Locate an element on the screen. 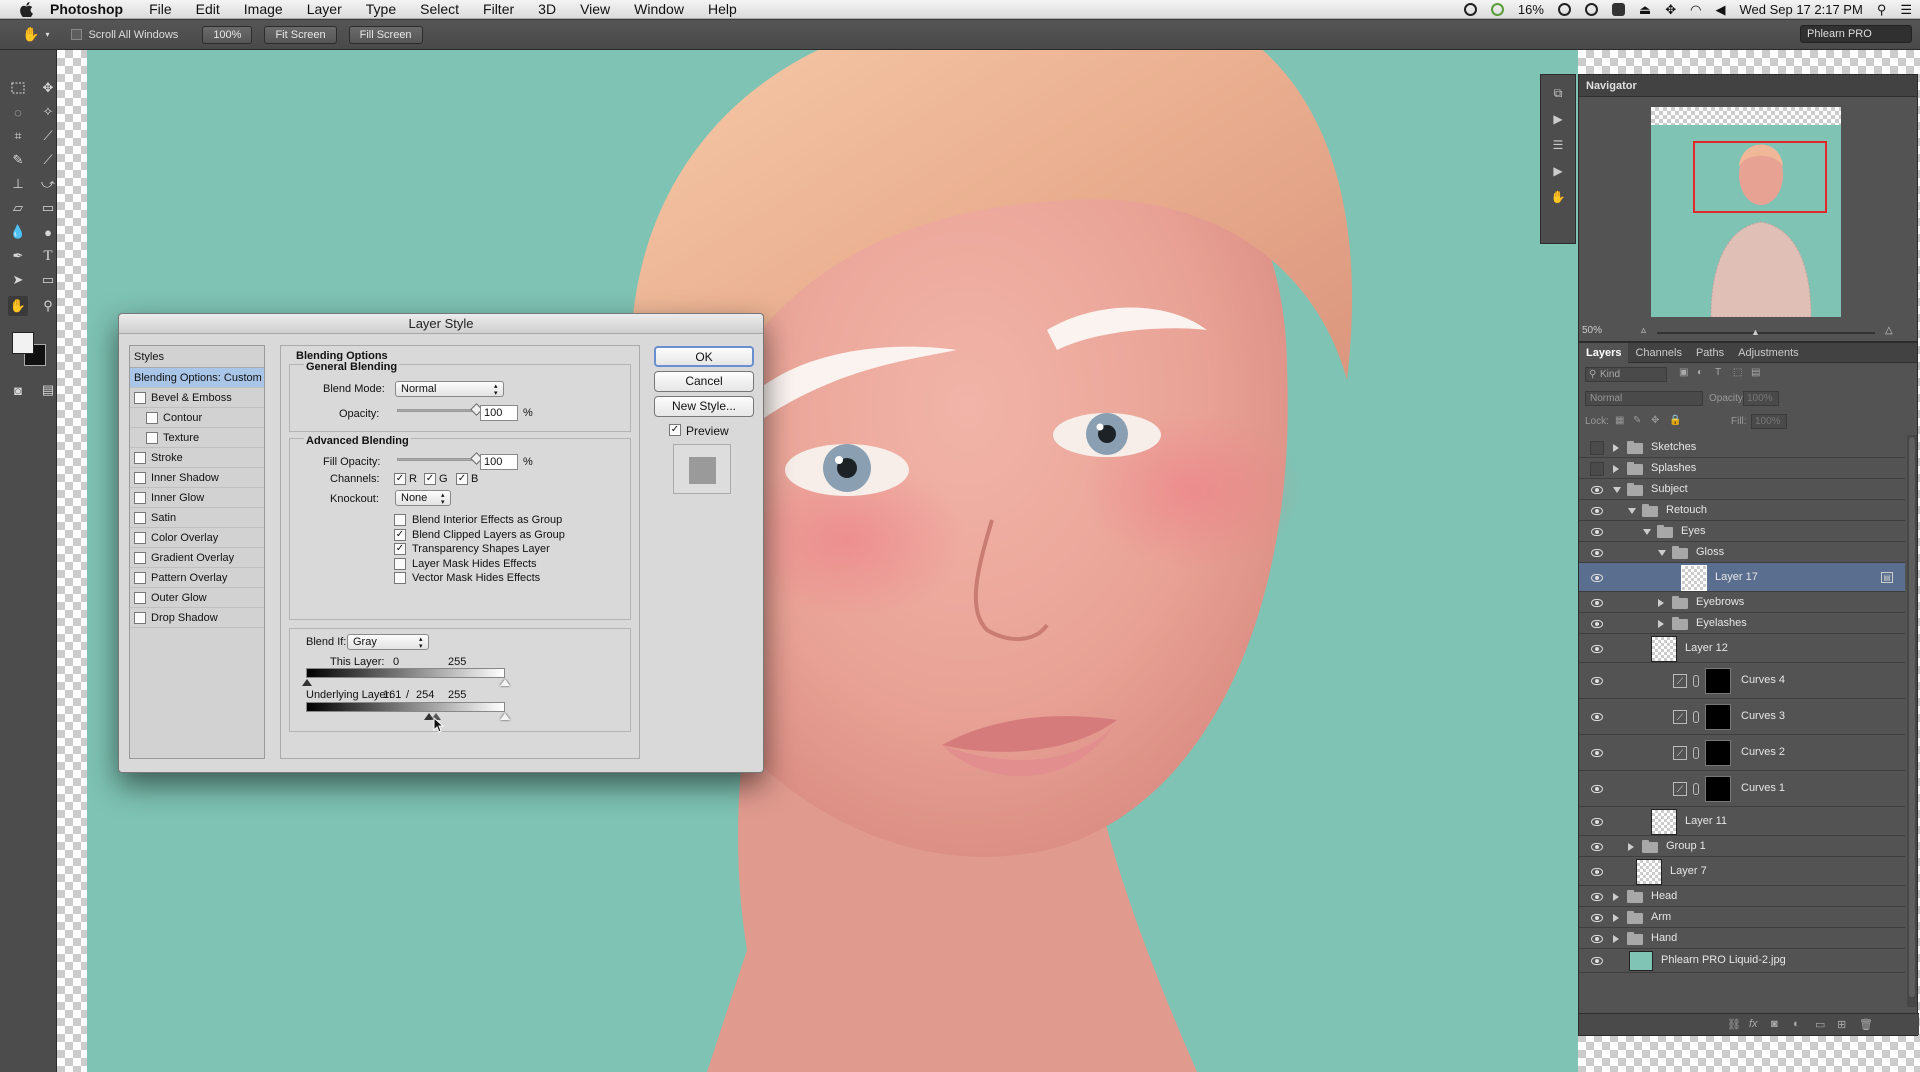  fill-opacity-slider is located at coordinates (438, 459).